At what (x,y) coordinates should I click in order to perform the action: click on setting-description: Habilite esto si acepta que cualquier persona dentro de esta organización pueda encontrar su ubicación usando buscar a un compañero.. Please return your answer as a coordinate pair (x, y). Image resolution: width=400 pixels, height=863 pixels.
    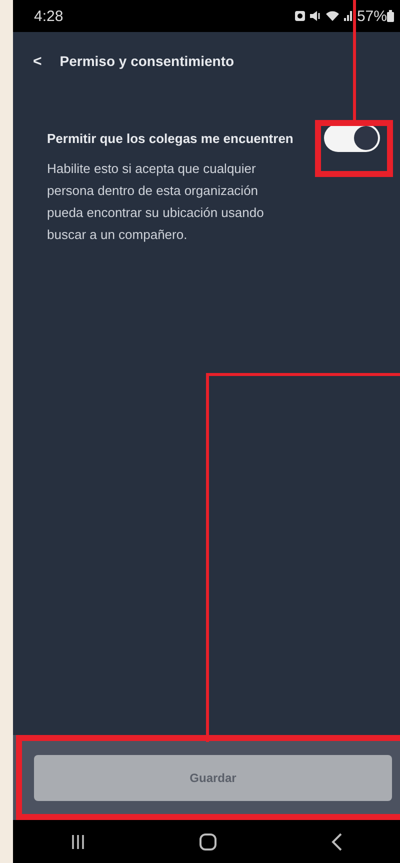
    Looking at the image, I should click on (156, 202).